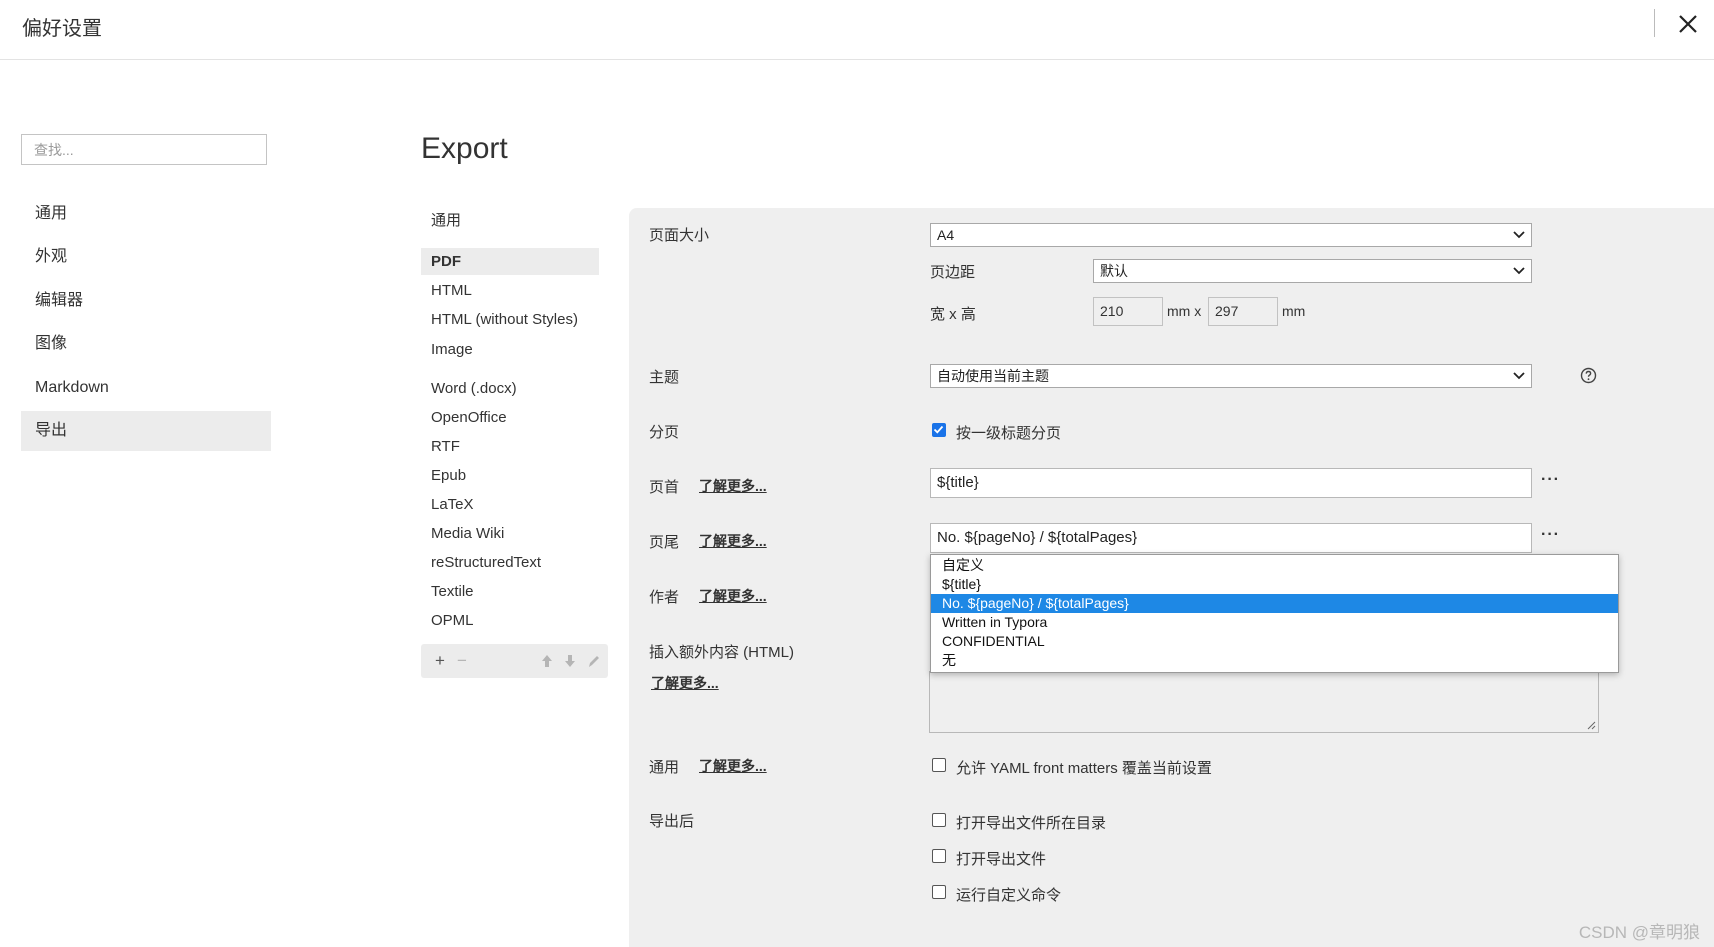  I want to click on format-item-rtf: RTF, so click(510, 446).